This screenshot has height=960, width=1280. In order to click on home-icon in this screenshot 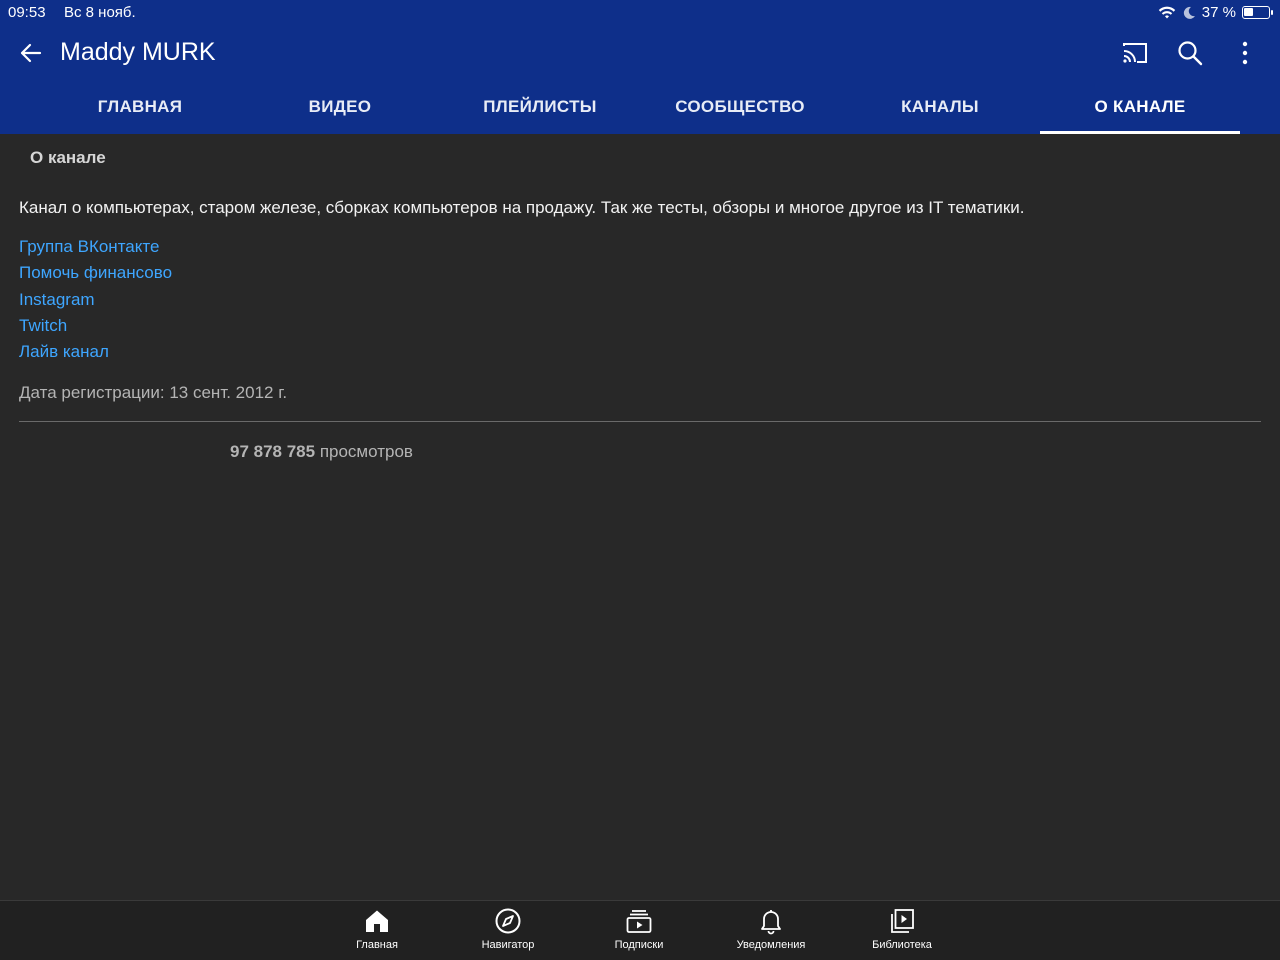, I will do `click(377, 921)`.